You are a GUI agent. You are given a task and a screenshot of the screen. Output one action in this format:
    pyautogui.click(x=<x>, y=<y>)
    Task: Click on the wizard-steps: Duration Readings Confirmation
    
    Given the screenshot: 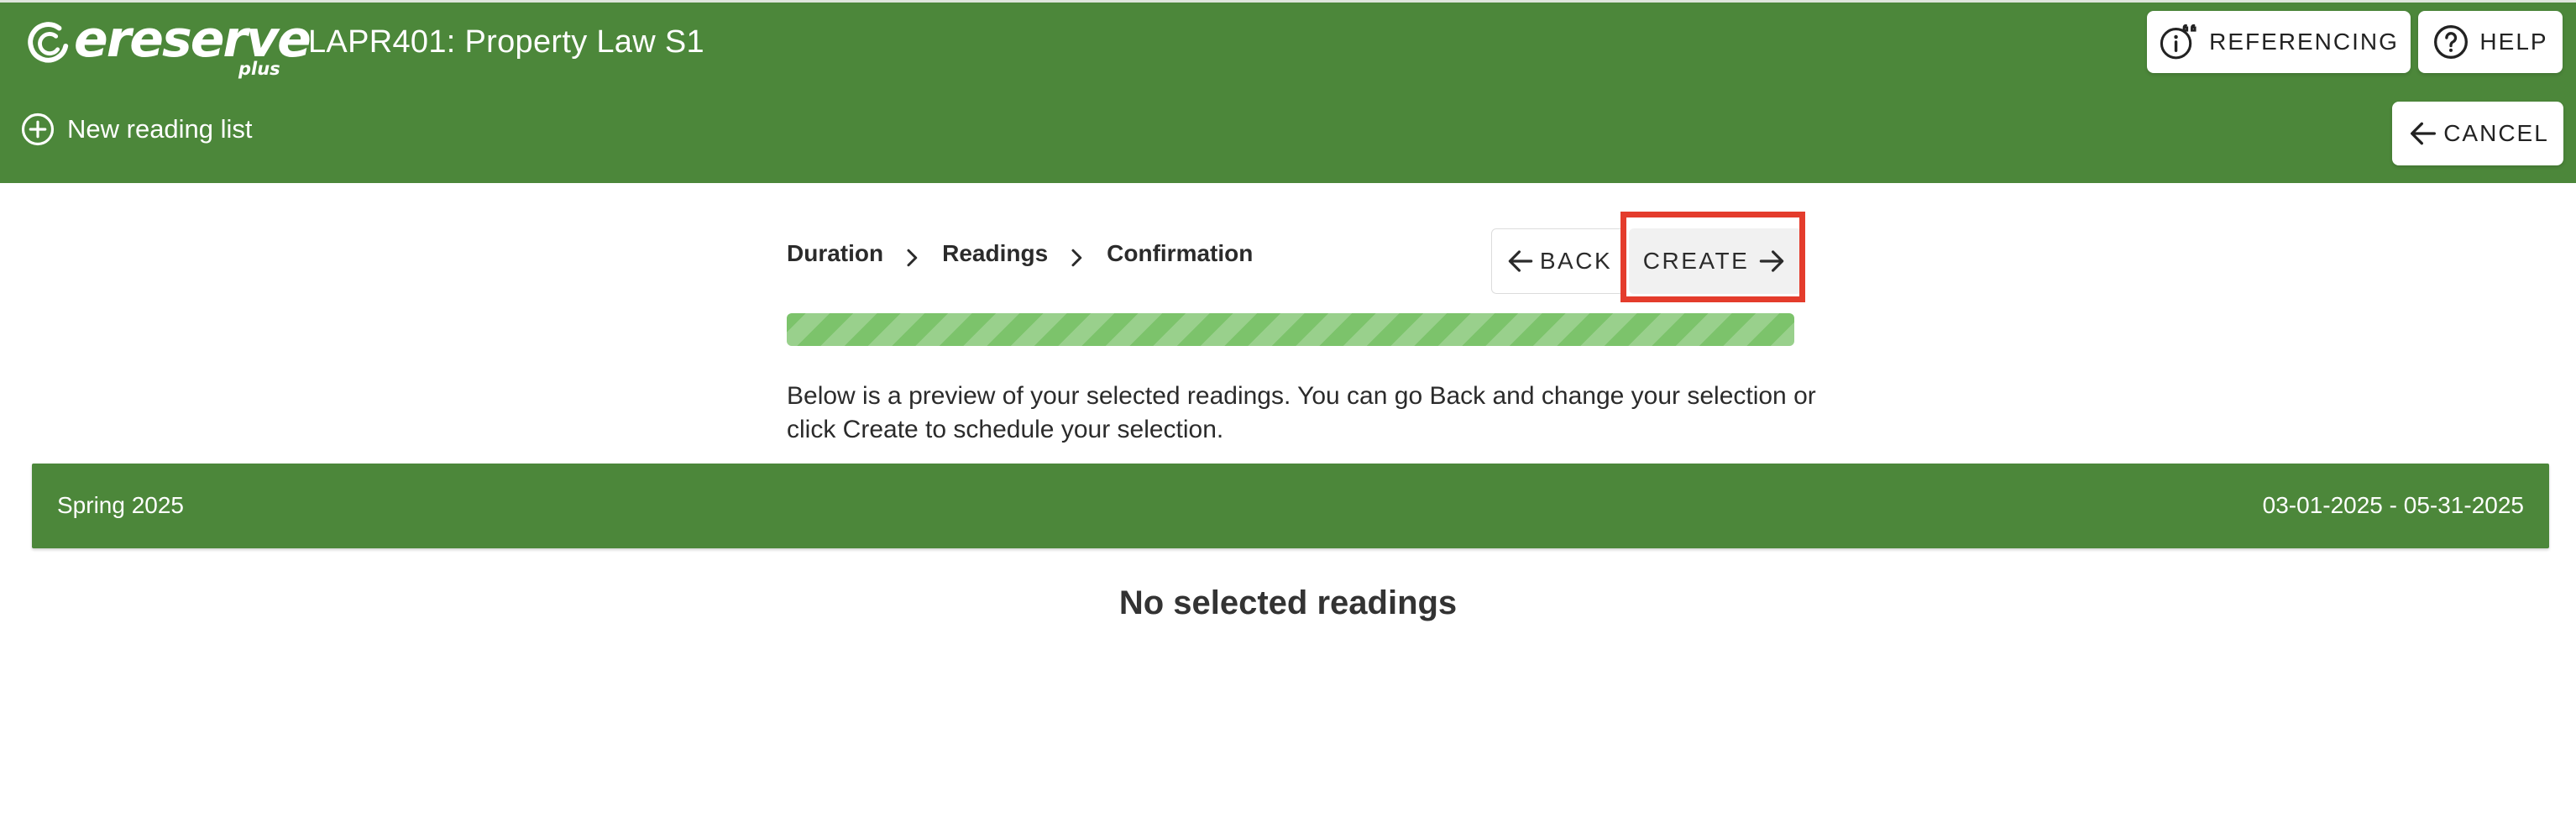 What is the action you would take?
    pyautogui.click(x=1020, y=253)
    